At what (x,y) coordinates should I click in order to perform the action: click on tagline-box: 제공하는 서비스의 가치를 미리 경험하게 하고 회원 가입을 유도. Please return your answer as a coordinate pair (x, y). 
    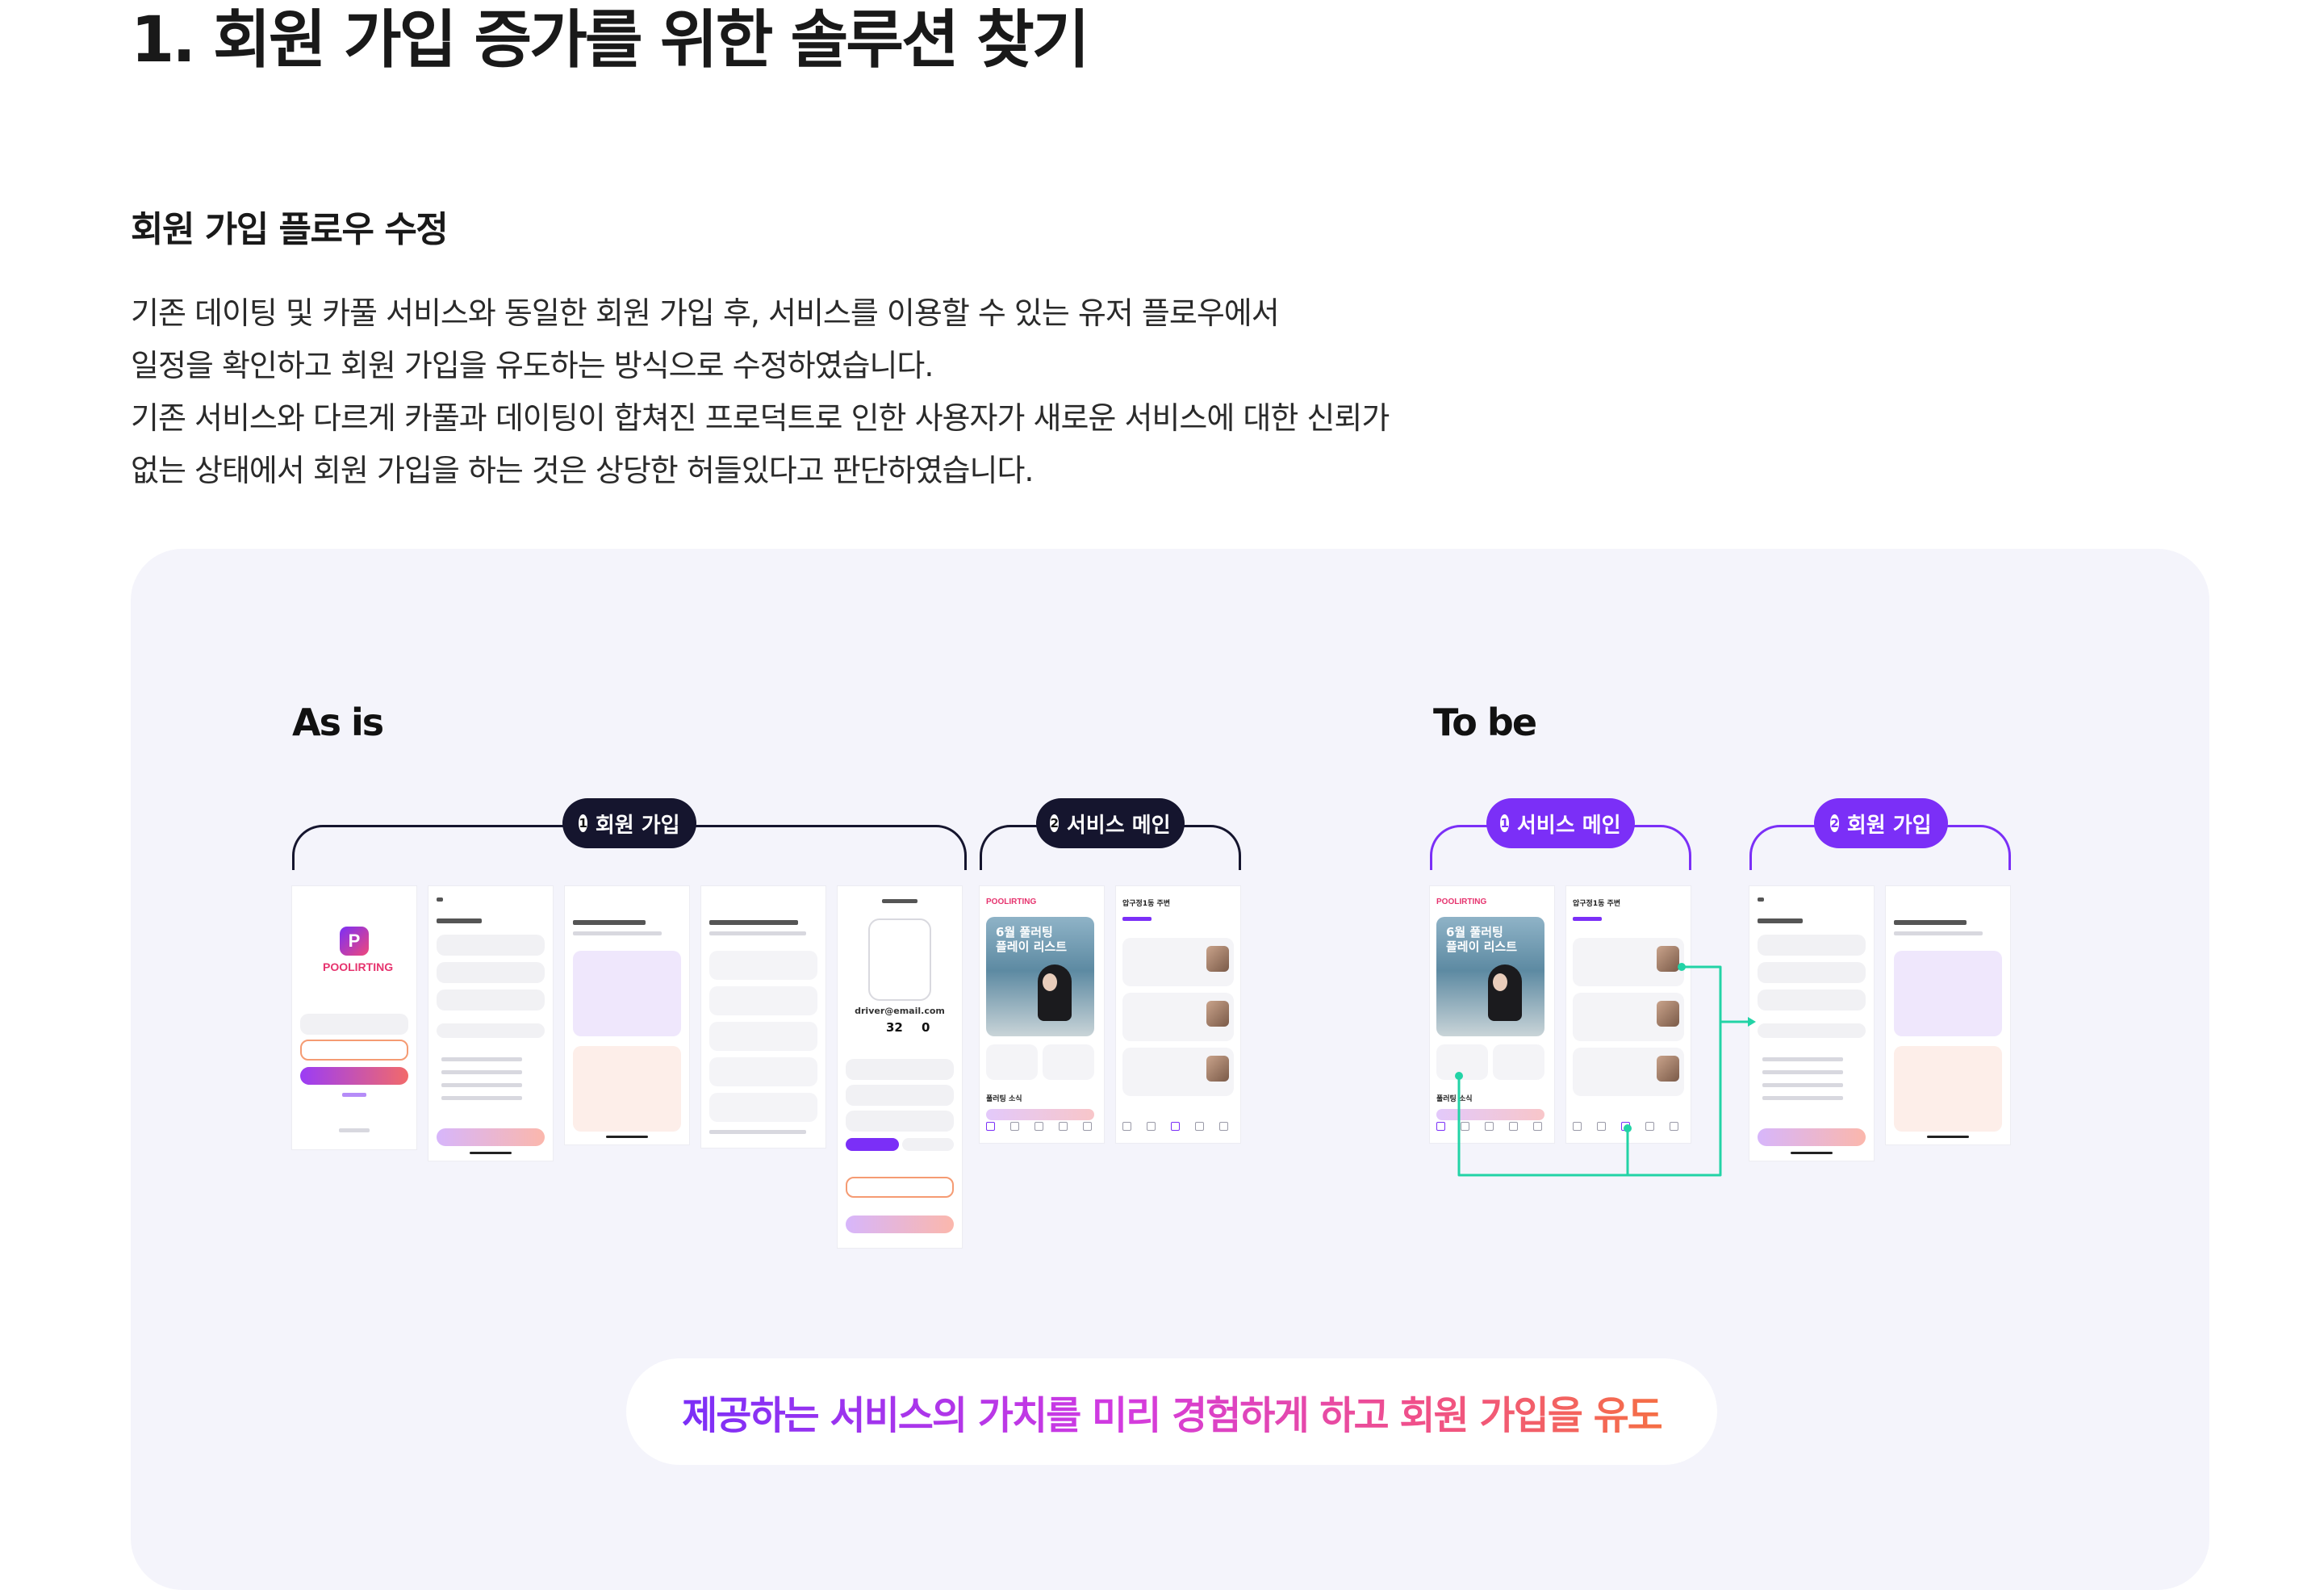
    Looking at the image, I should click on (1171, 1411).